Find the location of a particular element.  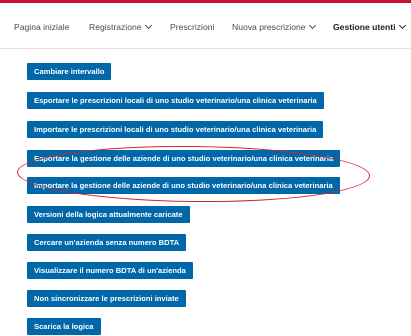

download-logic-button: Scarica la logica is located at coordinates (64, 326).